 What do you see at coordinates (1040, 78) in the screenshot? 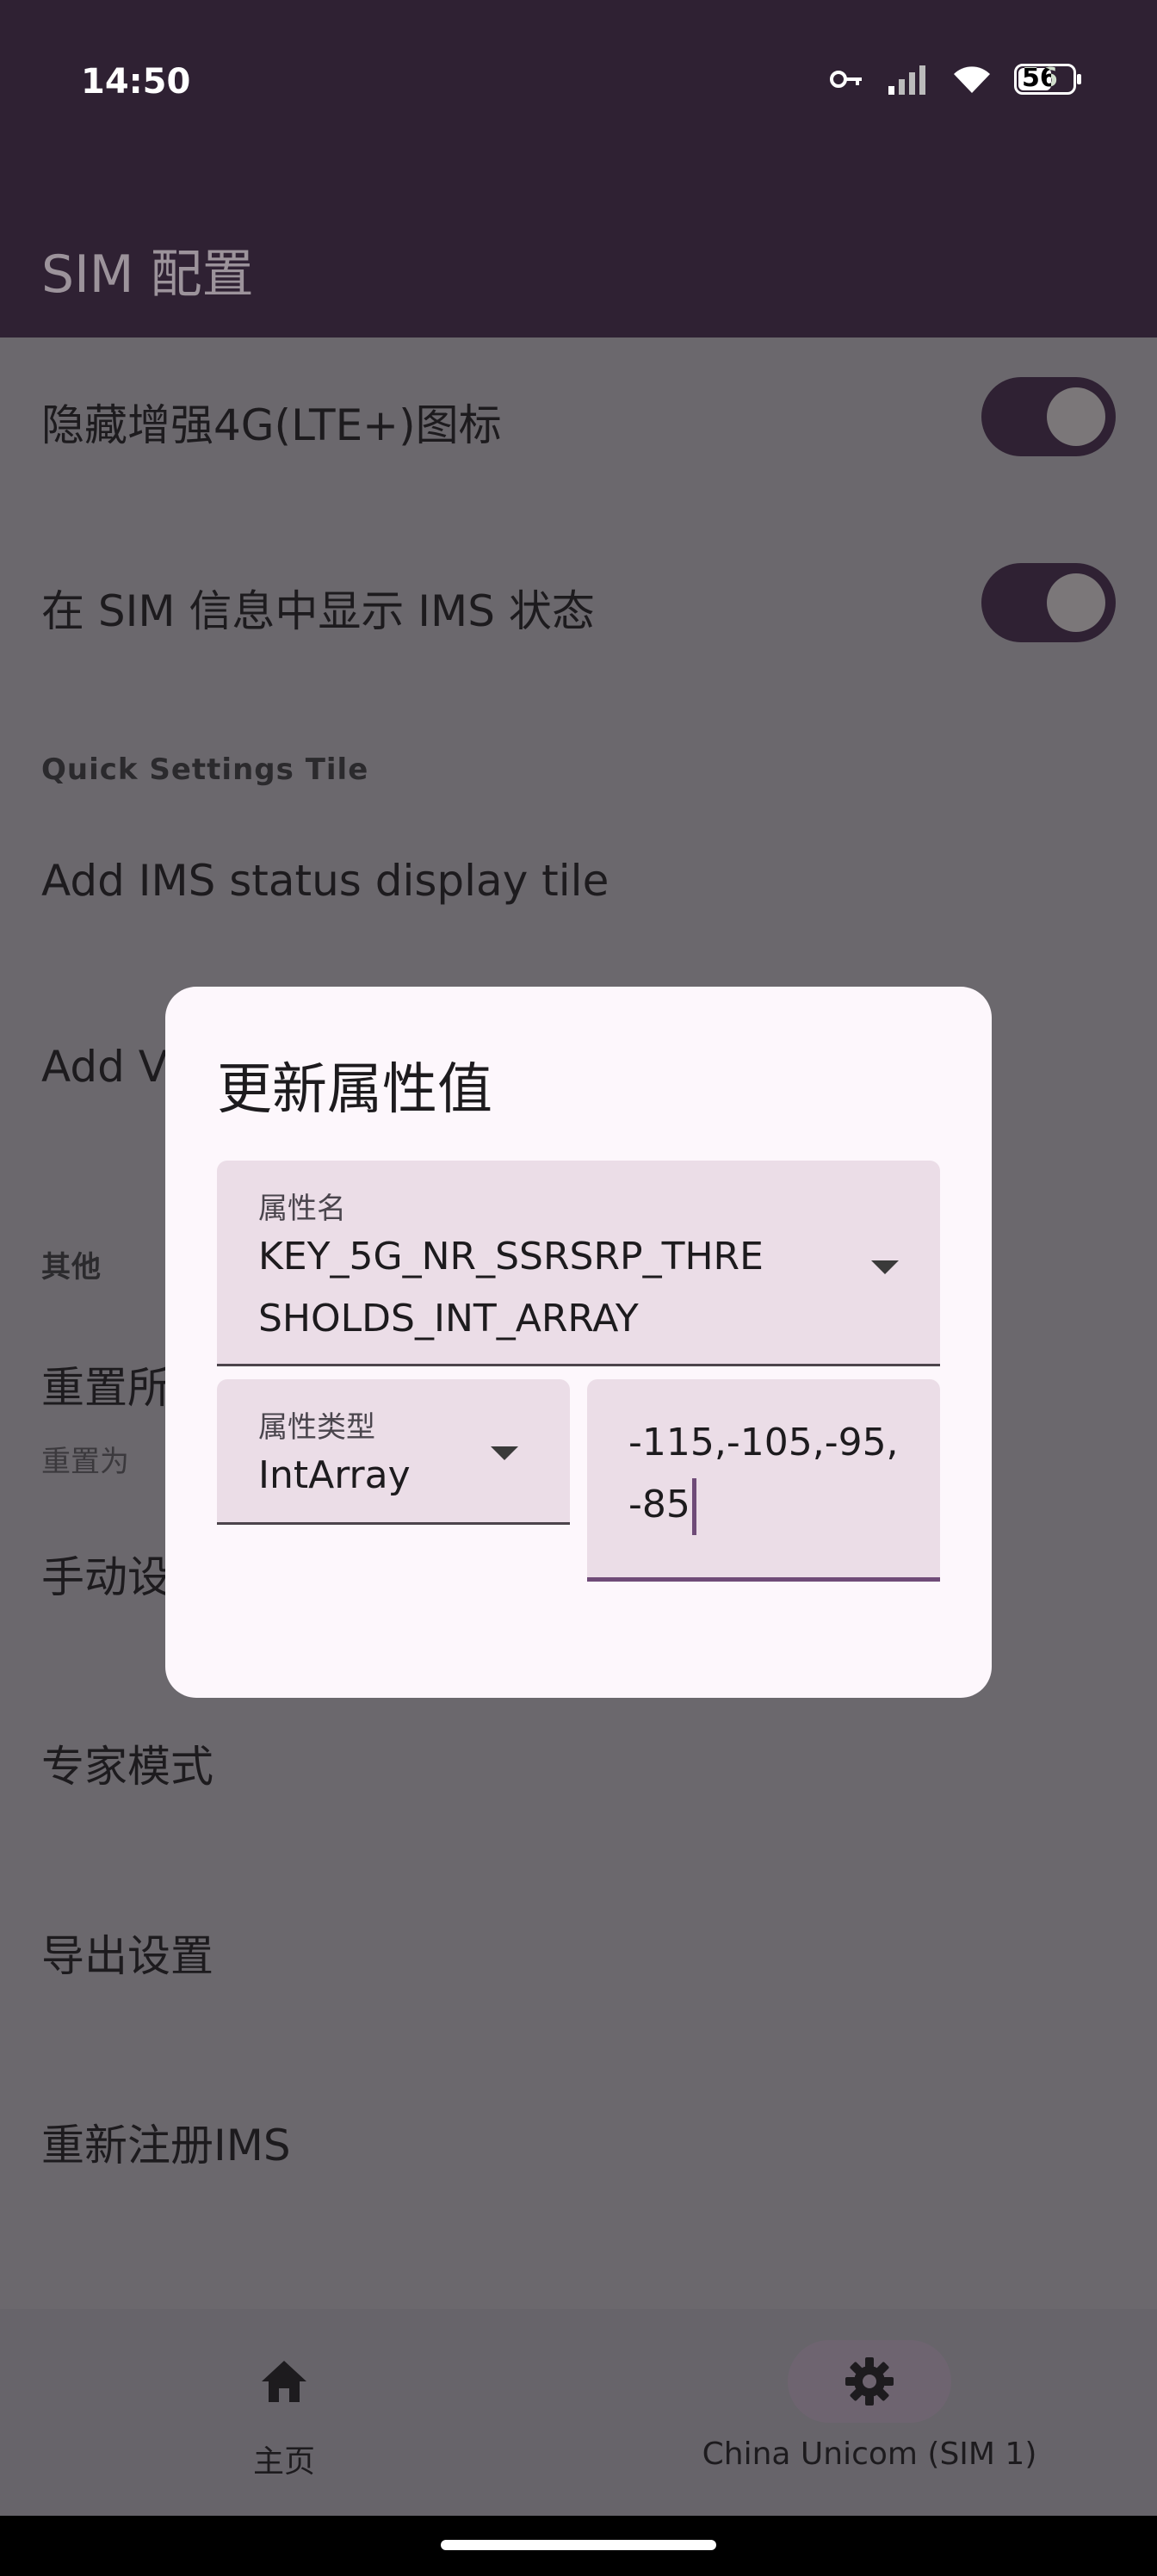
I see `battery-level: 56` at bounding box center [1040, 78].